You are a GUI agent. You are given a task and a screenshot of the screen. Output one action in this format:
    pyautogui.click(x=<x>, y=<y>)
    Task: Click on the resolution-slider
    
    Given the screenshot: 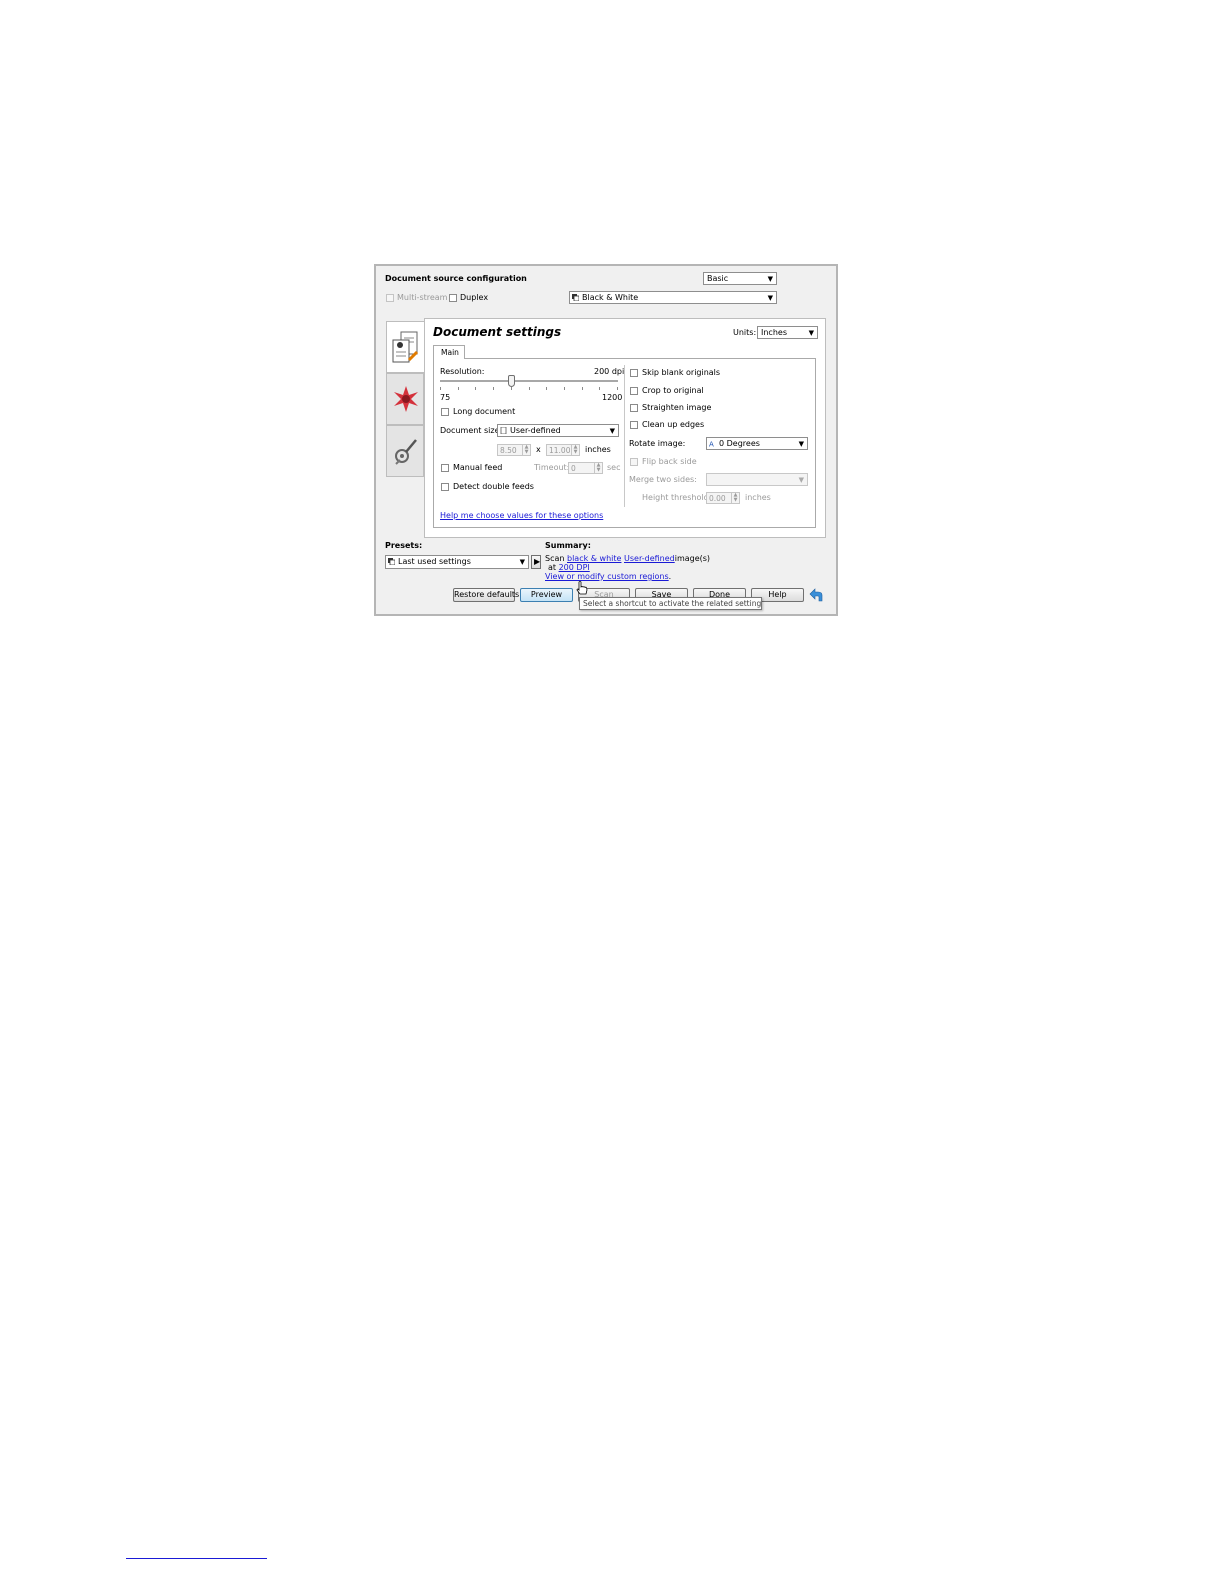 What is the action you would take?
    pyautogui.click(x=529, y=381)
    